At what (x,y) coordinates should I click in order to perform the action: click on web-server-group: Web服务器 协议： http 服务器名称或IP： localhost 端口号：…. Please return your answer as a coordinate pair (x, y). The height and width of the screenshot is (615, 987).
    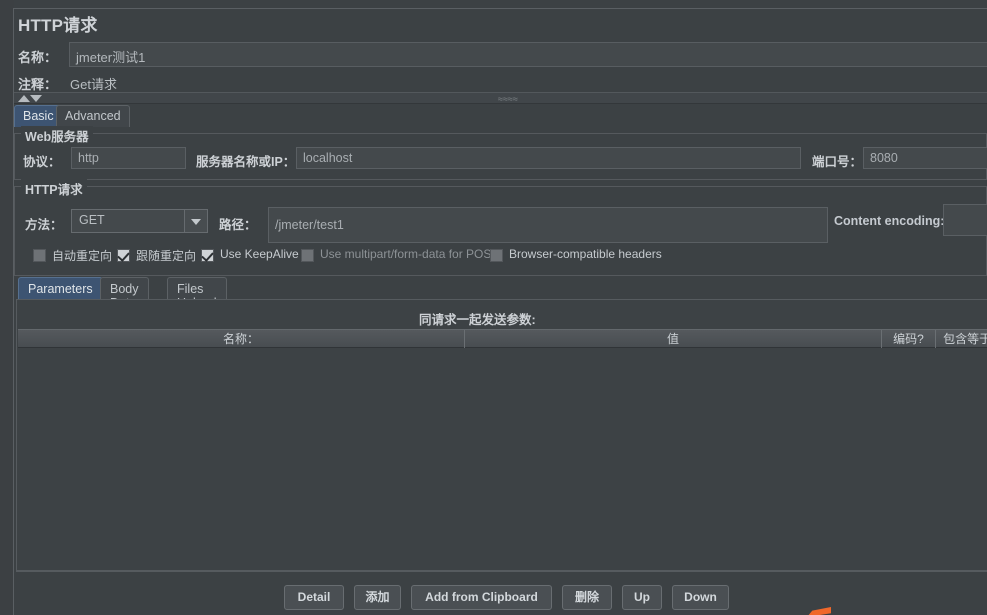
    Looking at the image, I should click on (500, 153).